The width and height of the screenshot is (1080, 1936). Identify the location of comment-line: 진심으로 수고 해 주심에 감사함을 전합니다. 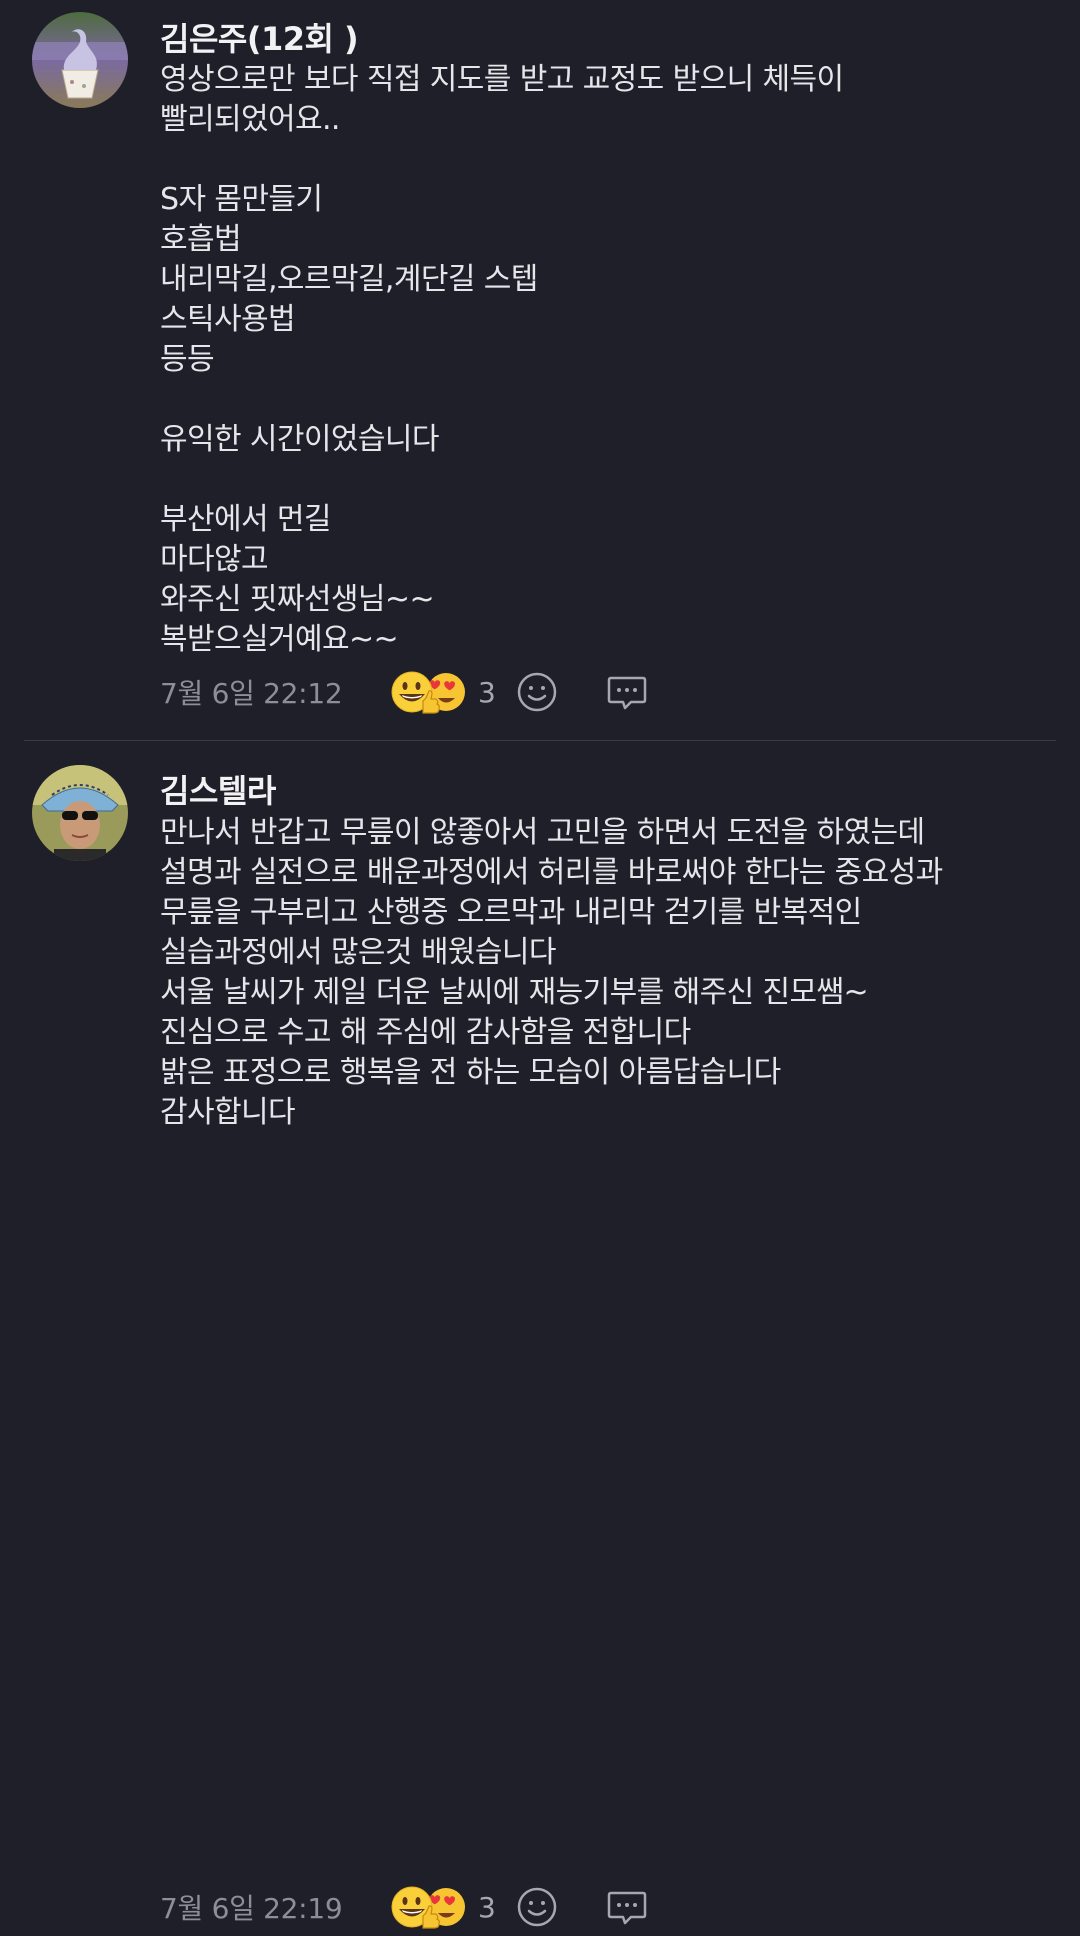
(425, 1032).